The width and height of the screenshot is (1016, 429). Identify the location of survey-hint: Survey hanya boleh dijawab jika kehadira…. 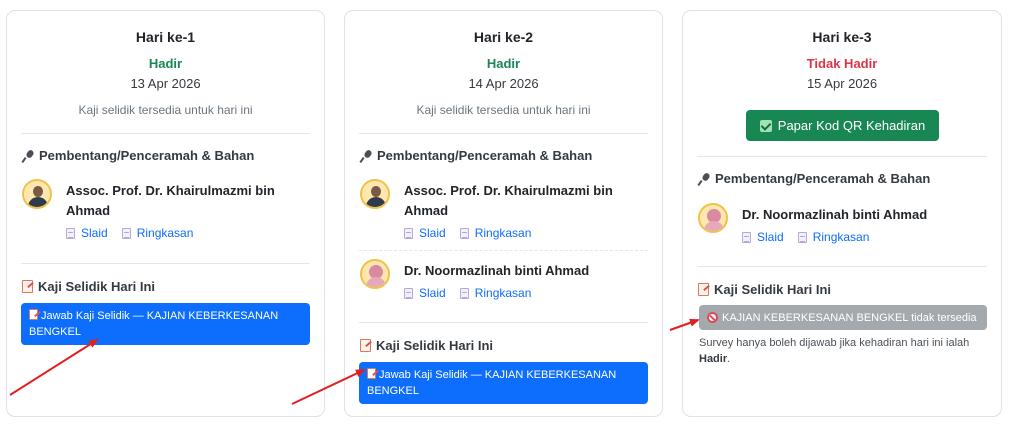
(834, 351).